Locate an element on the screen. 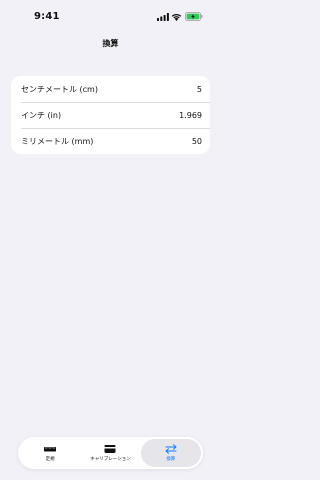  wifi-icon is located at coordinates (176, 17).